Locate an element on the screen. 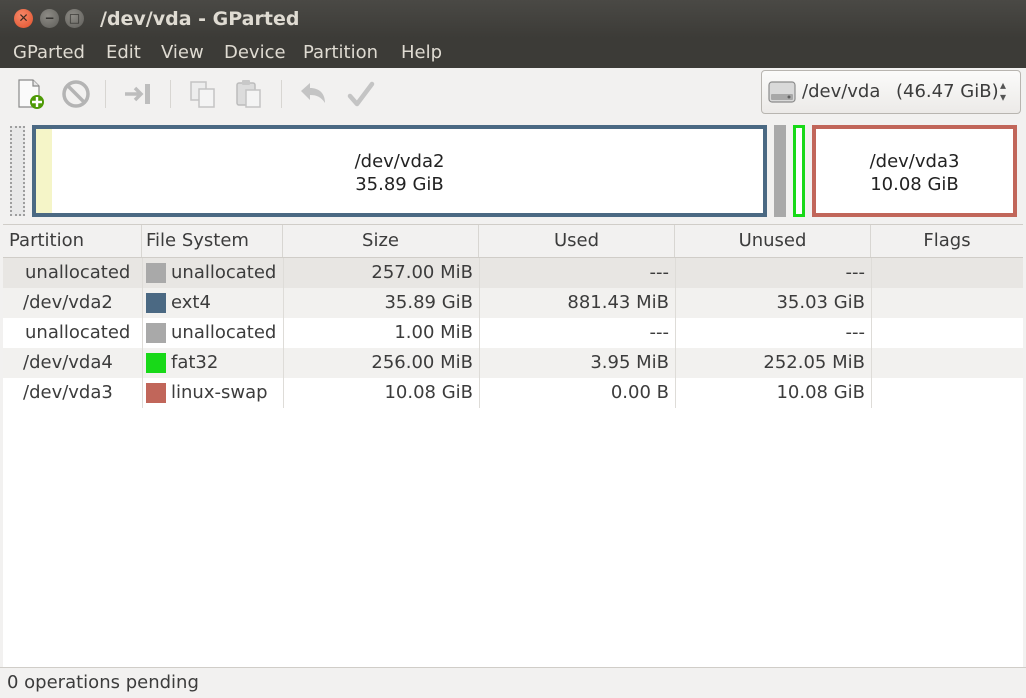  cell-unused: 10.08 GiB is located at coordinates (820, 392).